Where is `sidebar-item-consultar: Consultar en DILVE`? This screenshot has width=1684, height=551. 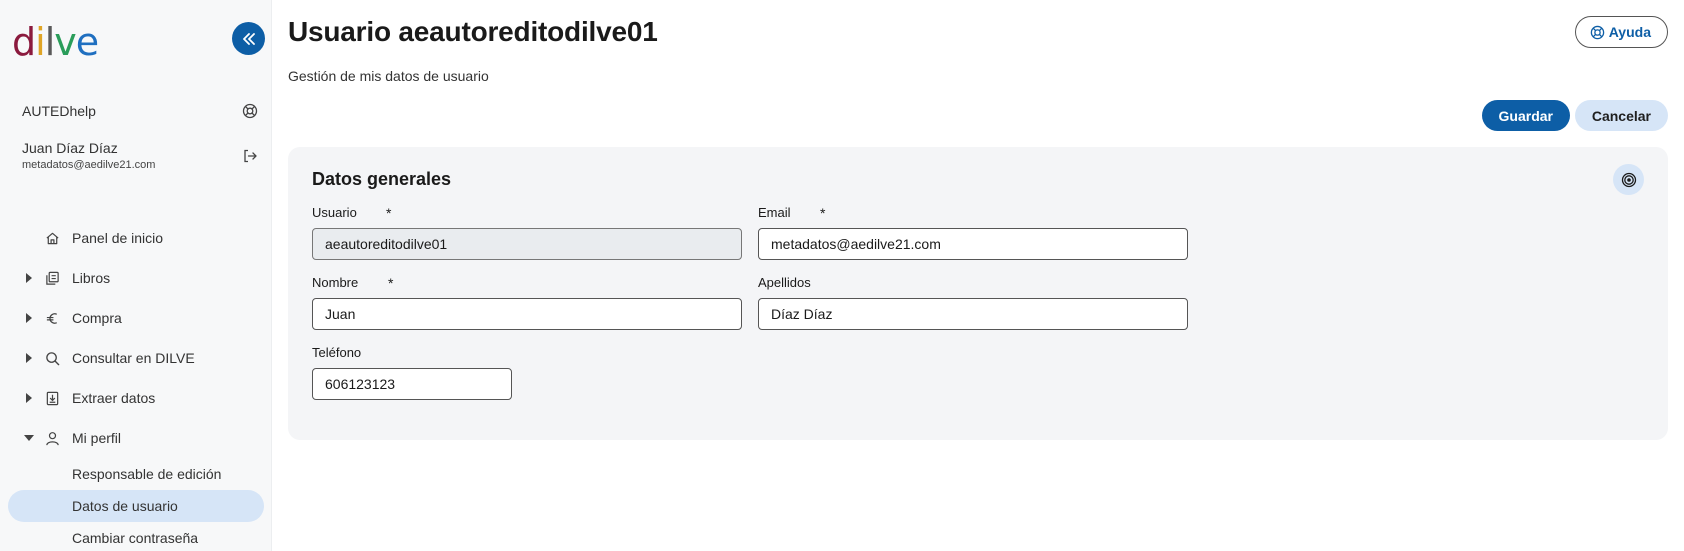 sidebar-item-consultar: Consultar en DILVE is located at coordinates (136, 358).